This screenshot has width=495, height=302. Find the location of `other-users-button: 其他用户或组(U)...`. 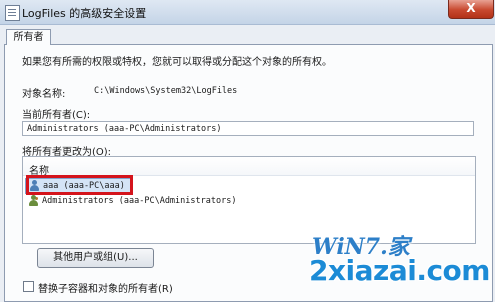

other-users-button: 其他用户或组(U)... is located at coordinates (95, 258).